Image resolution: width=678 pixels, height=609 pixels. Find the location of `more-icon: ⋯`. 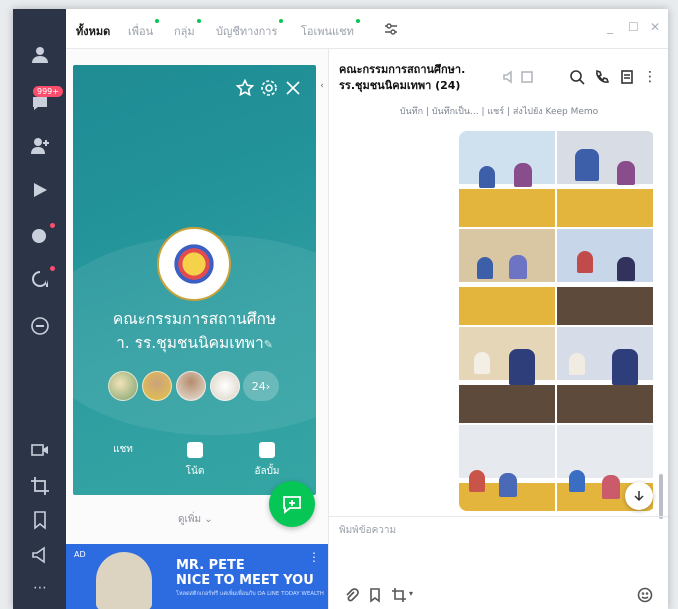

more-icon: ⋯ is located at coordinates (40, 588).